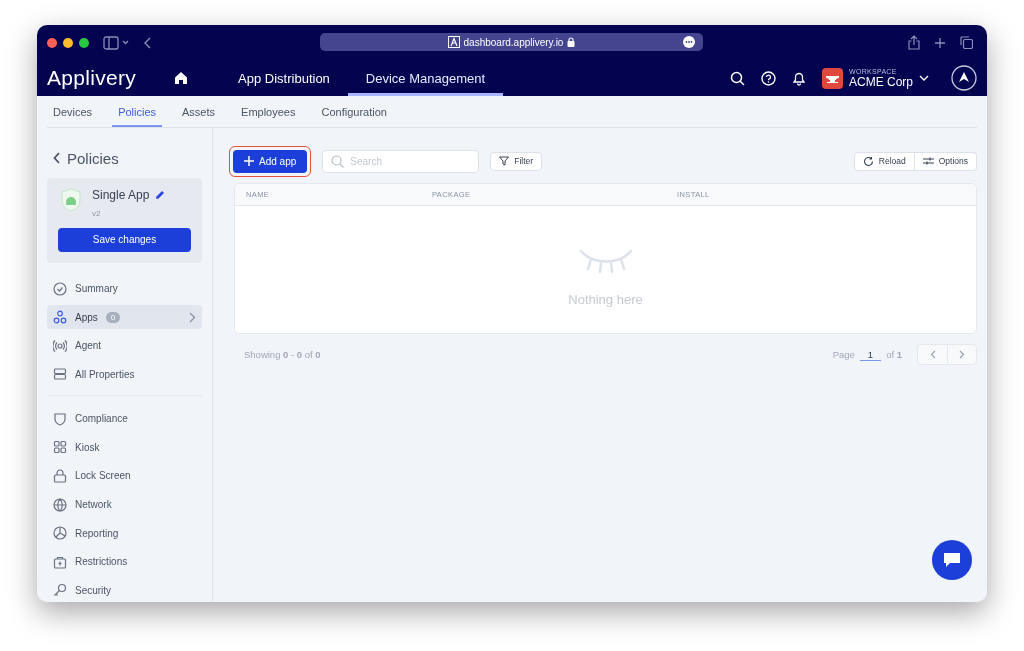 The width and height of the screenshot is (1024, 651). I want to click on bell-icon, so click(799, 78).